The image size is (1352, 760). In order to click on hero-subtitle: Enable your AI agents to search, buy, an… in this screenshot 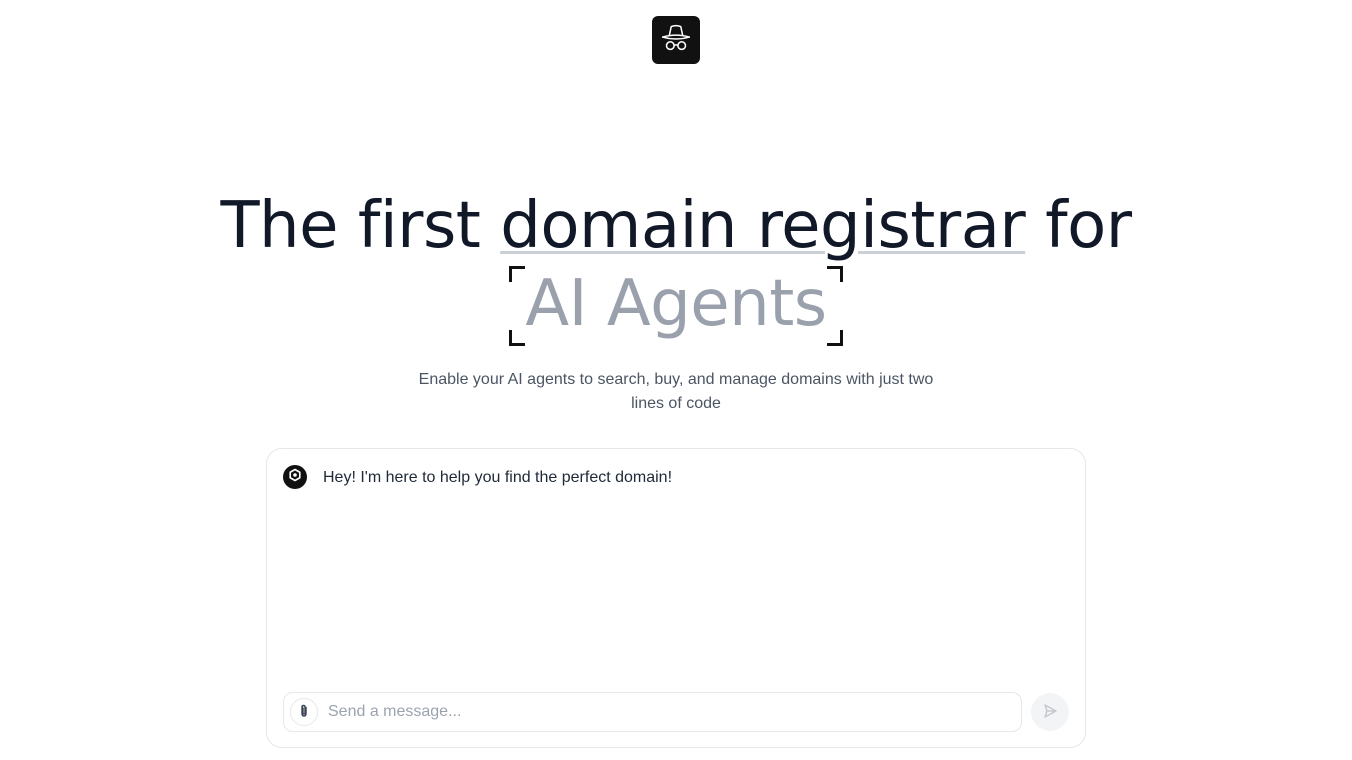, I will do `click(676, 391)`.